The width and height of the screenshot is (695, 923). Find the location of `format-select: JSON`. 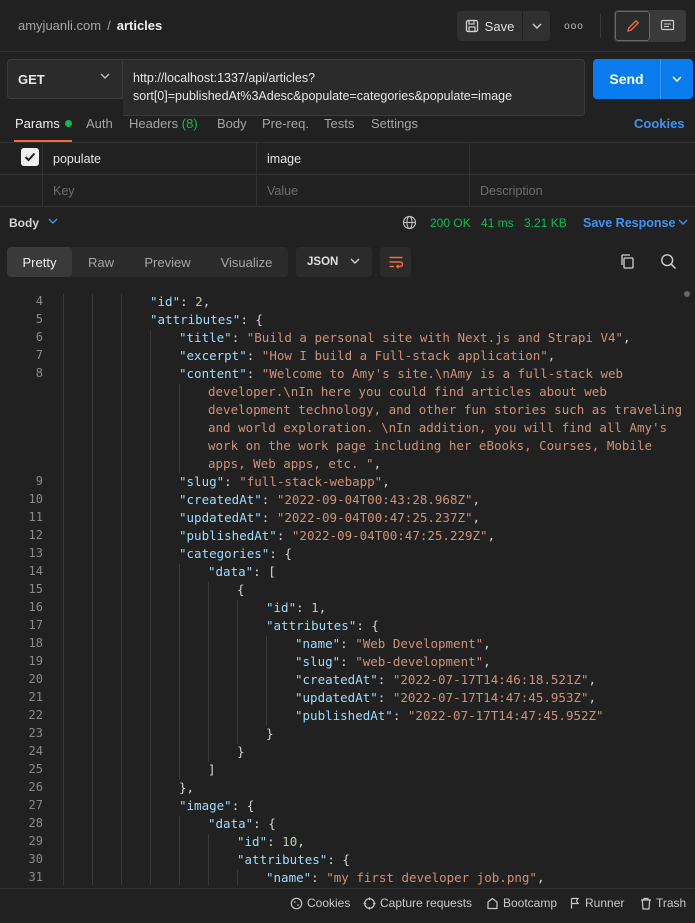

format-select: JSON is located at coordinates (334, 262).